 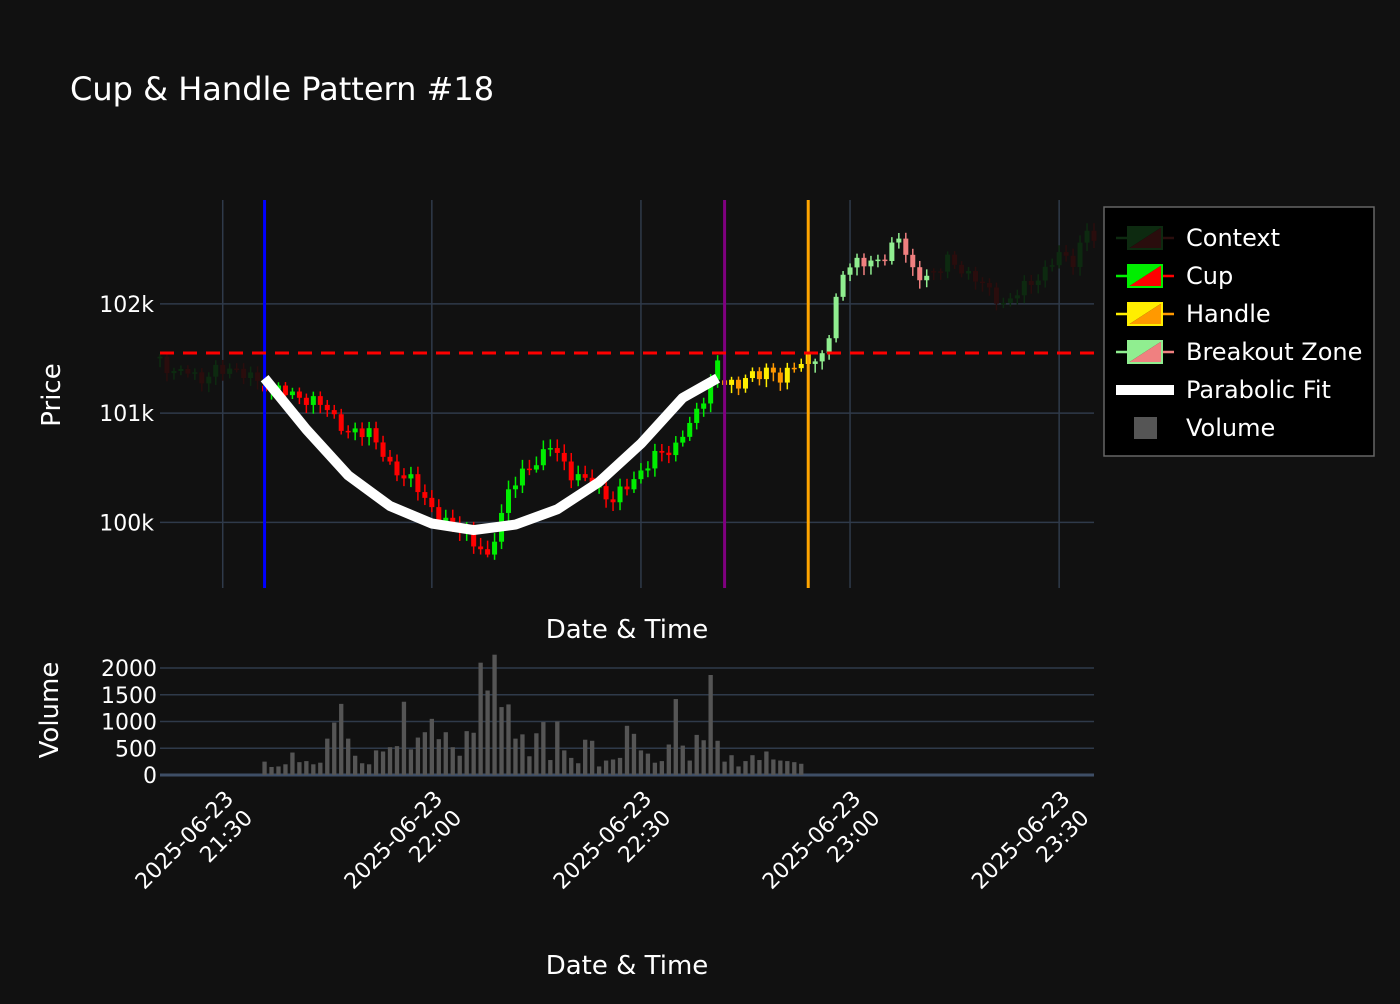 I want to click on legend-item: Handle, so click(x=1193, y=314).